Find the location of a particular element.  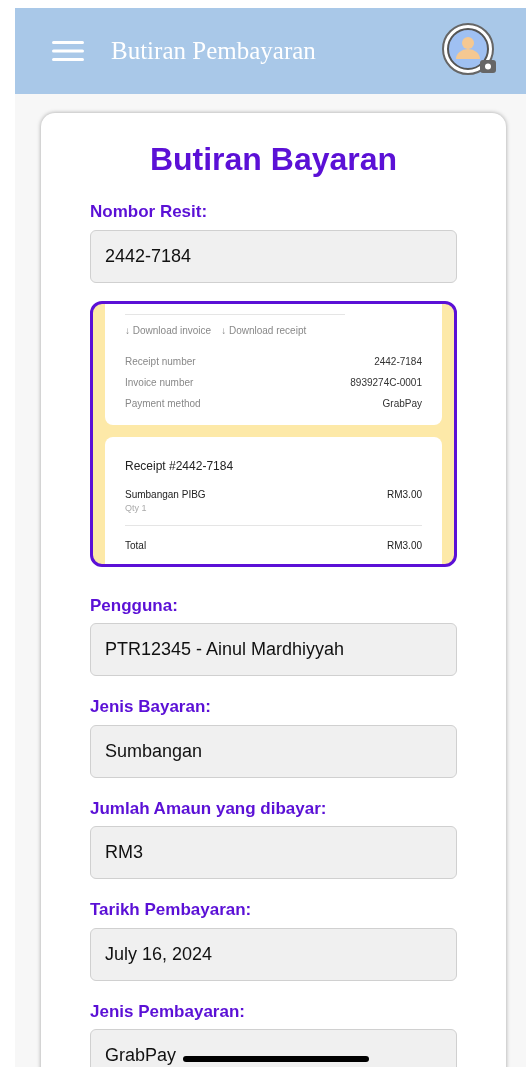

item-name: Sumbangan PIBG is located at coordinates (165, 494).